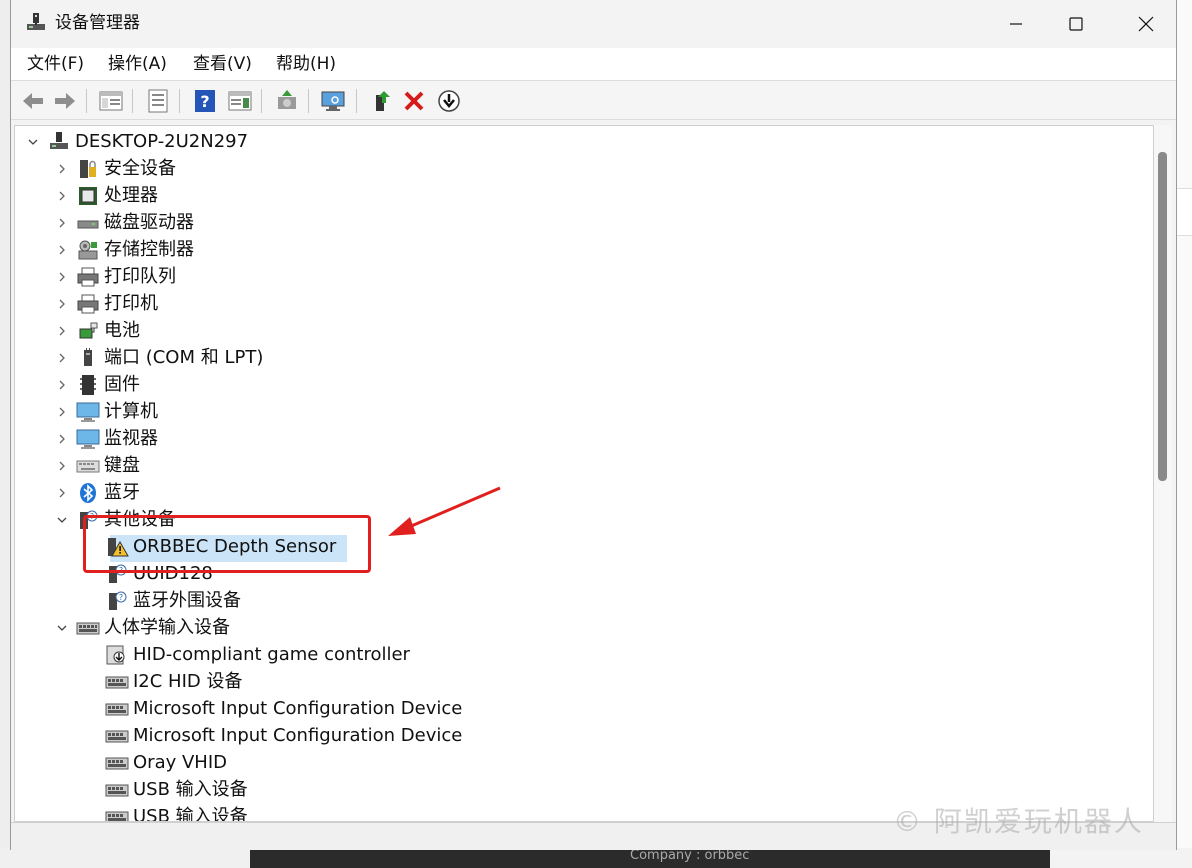 The height and width of the screenshot is (868, 1192). Describe the element at coordinates (593, 64) in the screenshot. I see `menu-bar: 文件(F) 操作(A) 查看(V) 帮助(H)` at that location.